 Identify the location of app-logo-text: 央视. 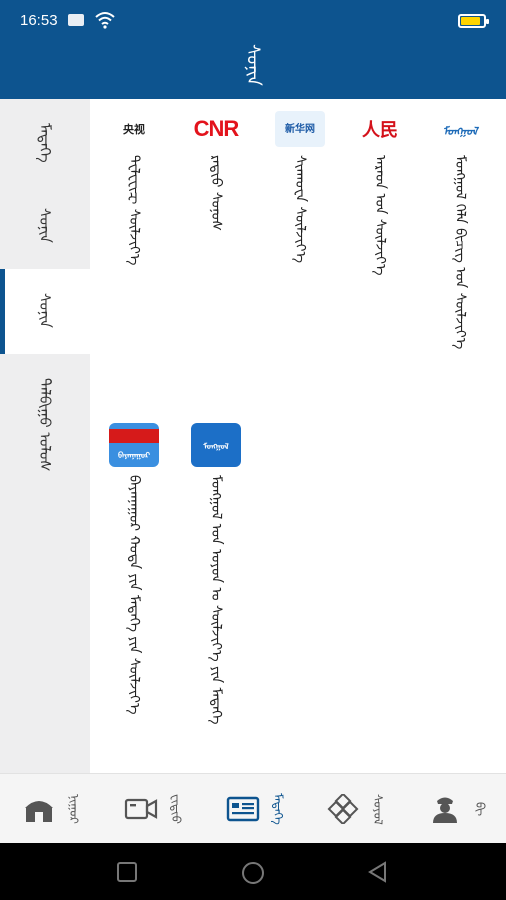
(134, 130).